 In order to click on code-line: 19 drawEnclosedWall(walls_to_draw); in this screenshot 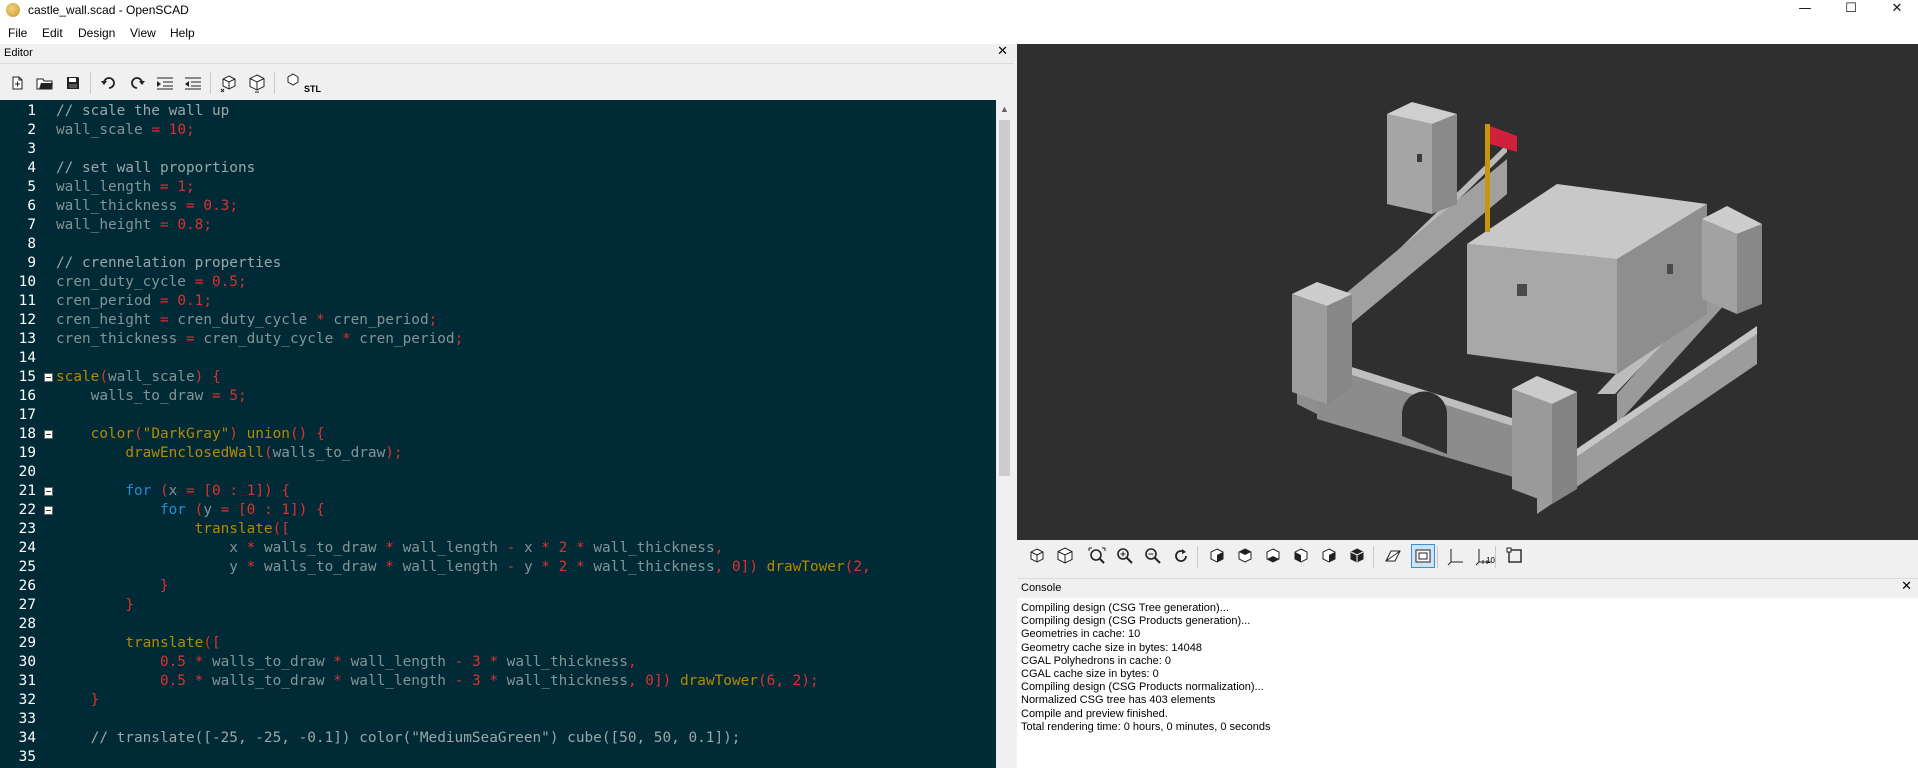, I will do `click(498, 453)`.